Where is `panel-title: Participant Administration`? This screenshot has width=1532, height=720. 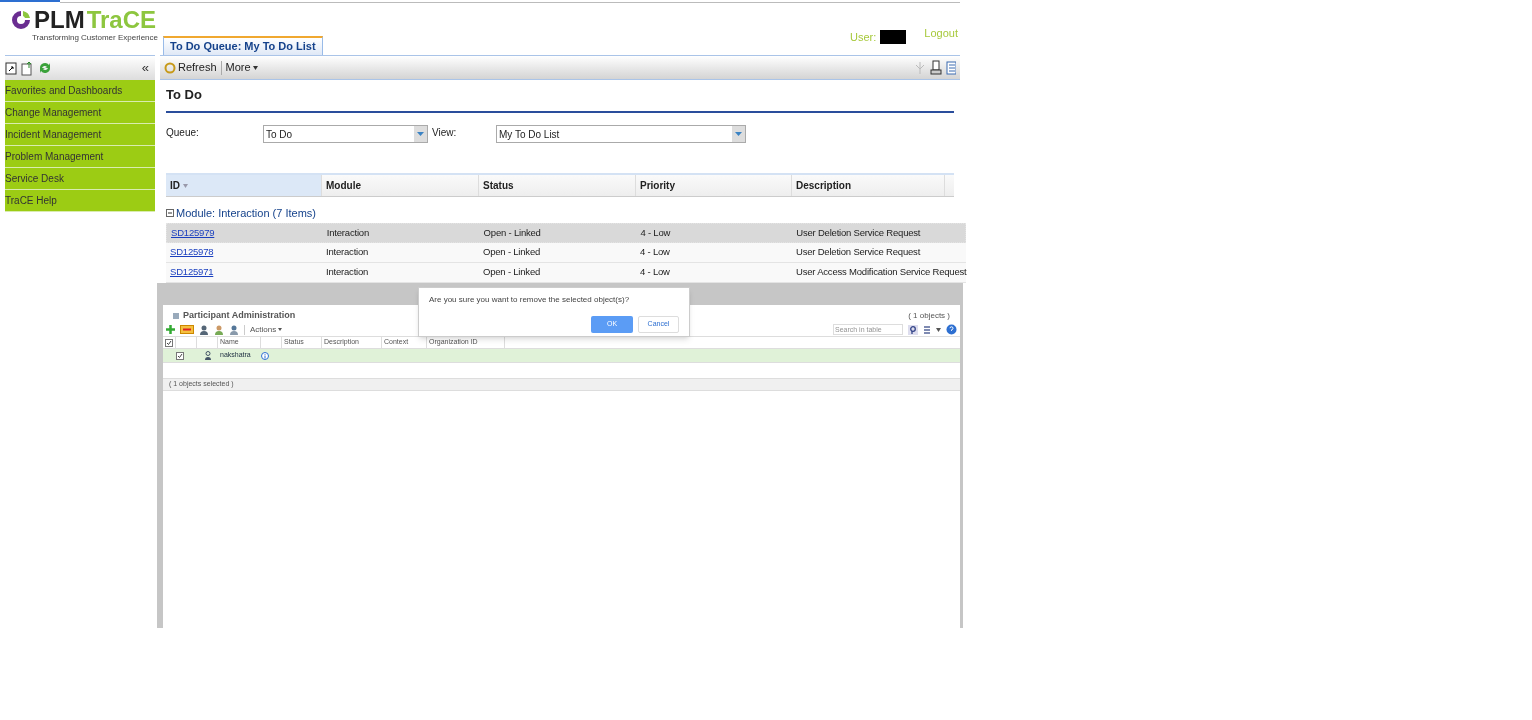 panel-title: Participant Administration is located at coordinates (239, 316).